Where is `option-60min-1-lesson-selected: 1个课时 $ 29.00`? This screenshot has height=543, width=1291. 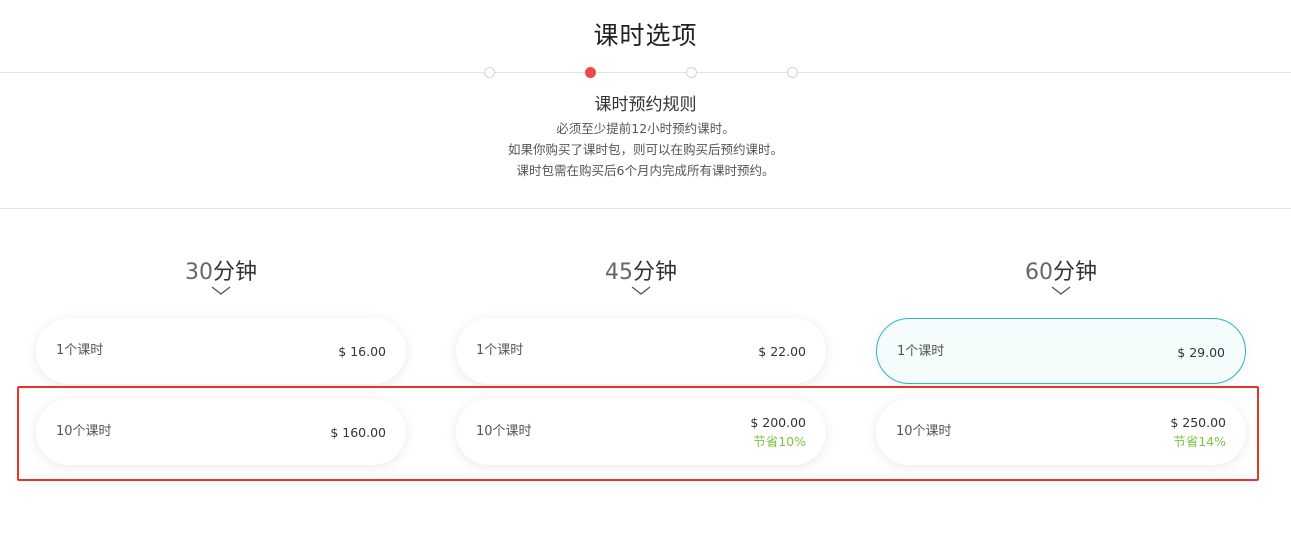 option-60min-1-lesson-selected: 1个课时 $ 29.00 is located at coordinates (1061, 351).